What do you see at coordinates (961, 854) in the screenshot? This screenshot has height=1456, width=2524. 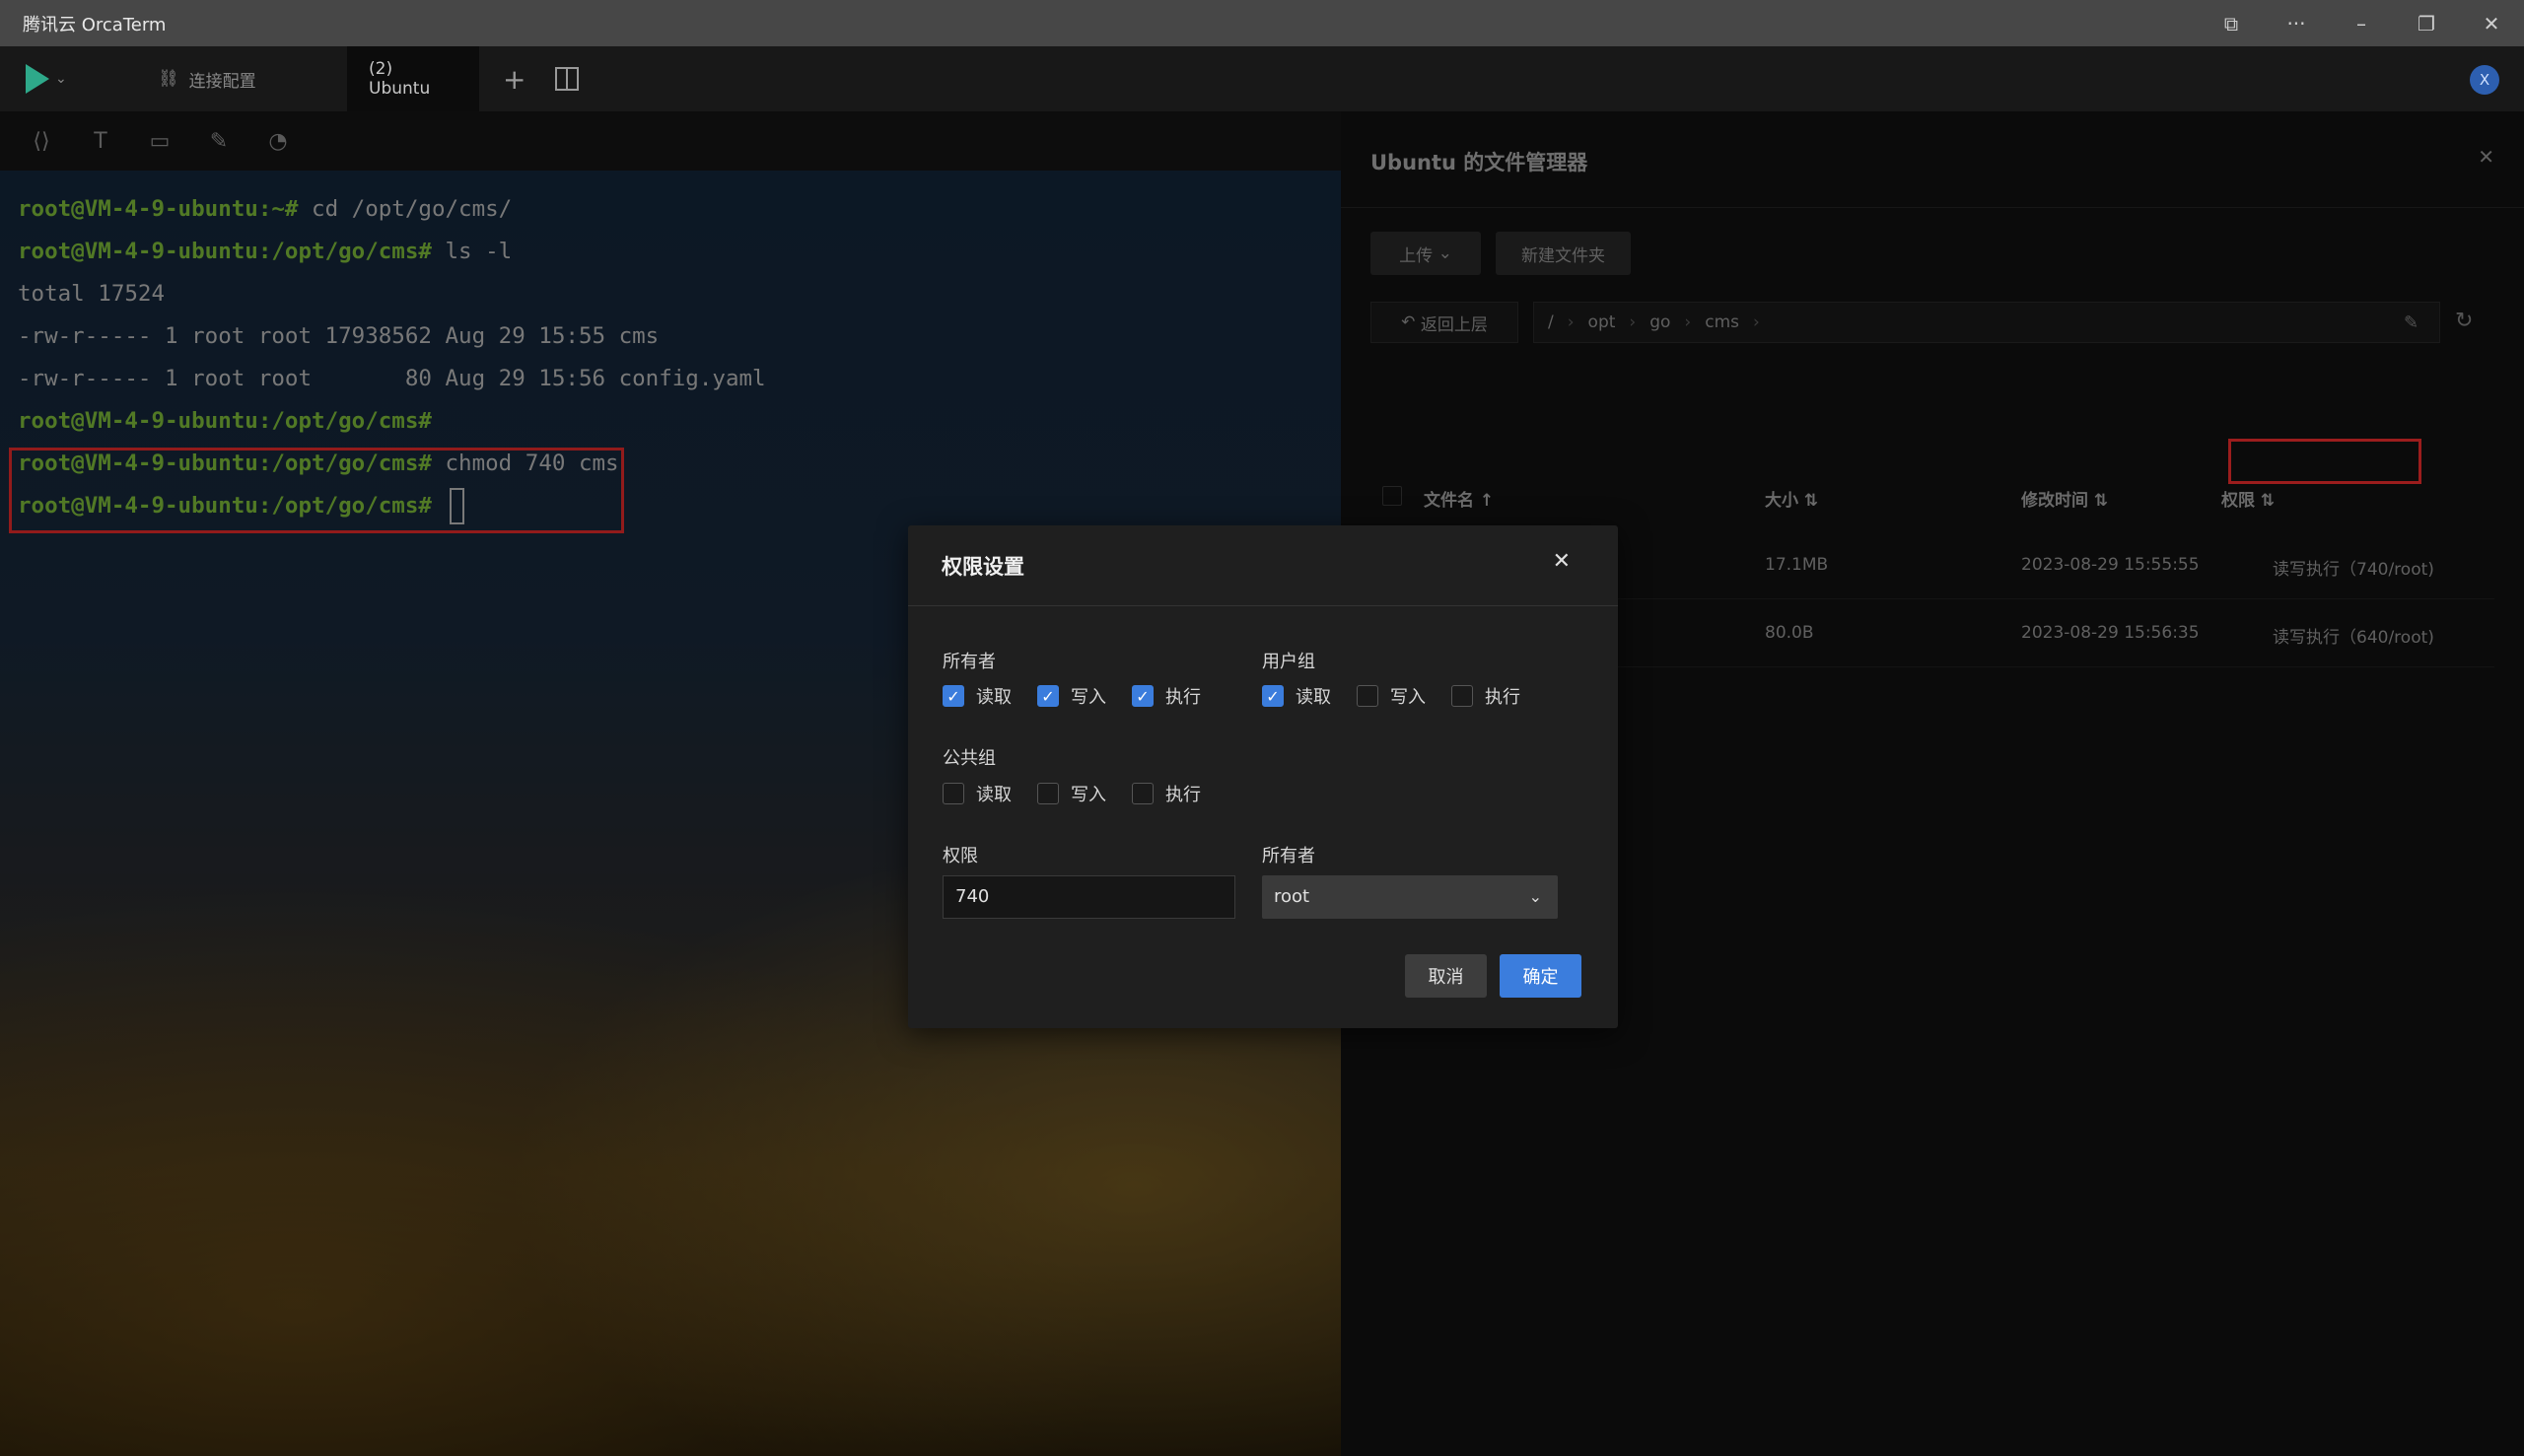 I see `perm-label: 权限` at bounding box center [961, 854].